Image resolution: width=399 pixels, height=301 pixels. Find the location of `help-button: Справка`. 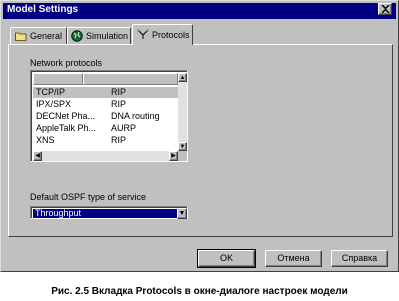

help-button: Справка is located at coordinates (359, 258).